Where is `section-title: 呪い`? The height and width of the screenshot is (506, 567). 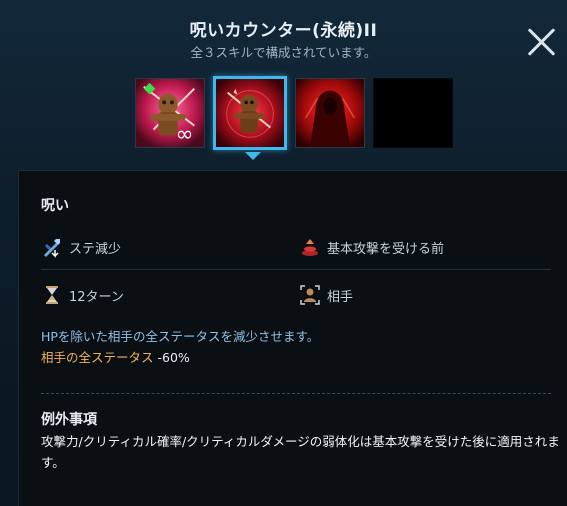
section-title: 呪い is located at coordinates (55, 206).